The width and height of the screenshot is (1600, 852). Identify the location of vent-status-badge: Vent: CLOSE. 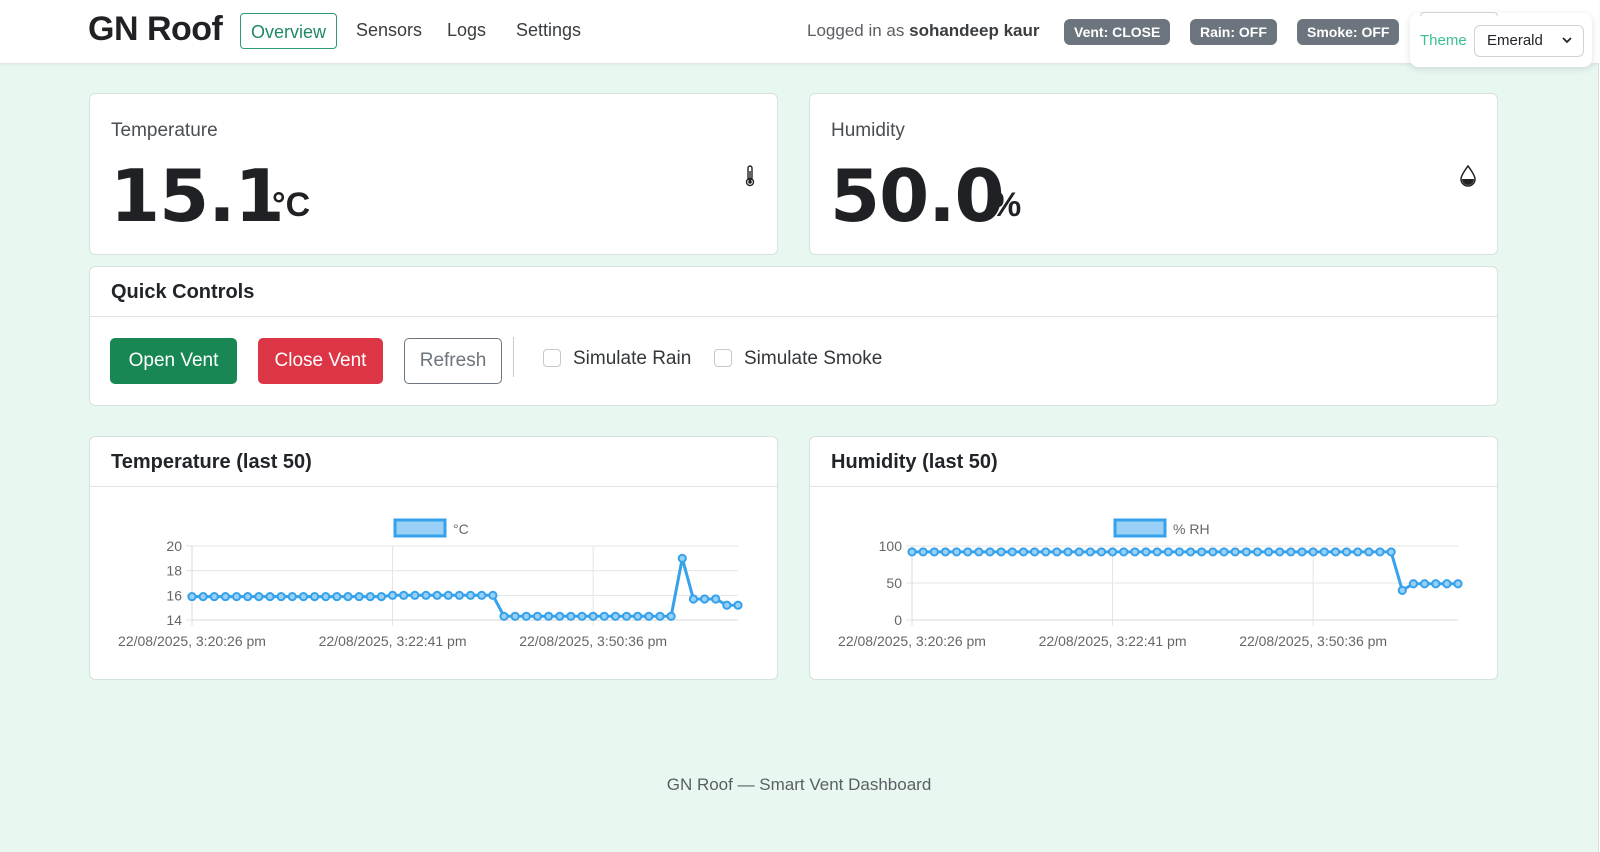
(1117, 32).